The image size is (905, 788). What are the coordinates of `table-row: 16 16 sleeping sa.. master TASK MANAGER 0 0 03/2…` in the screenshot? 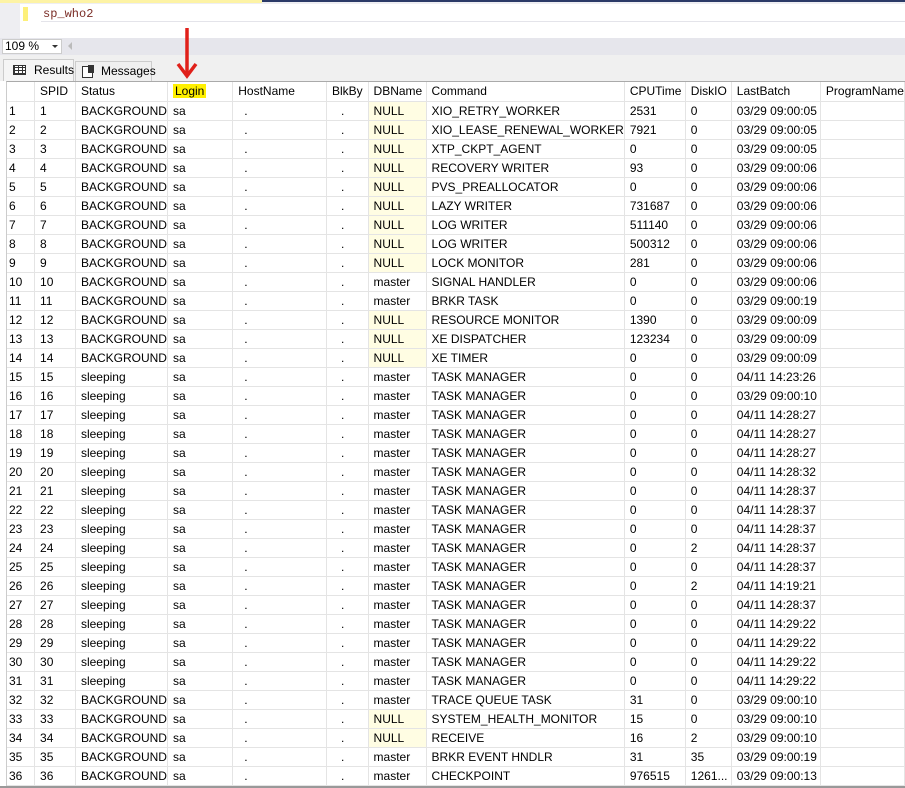 It's located at (456, 396).